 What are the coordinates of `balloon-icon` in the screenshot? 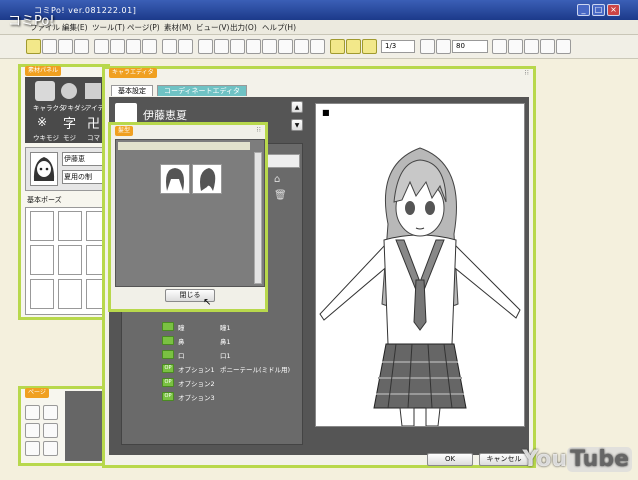 It's located at (69, 91).